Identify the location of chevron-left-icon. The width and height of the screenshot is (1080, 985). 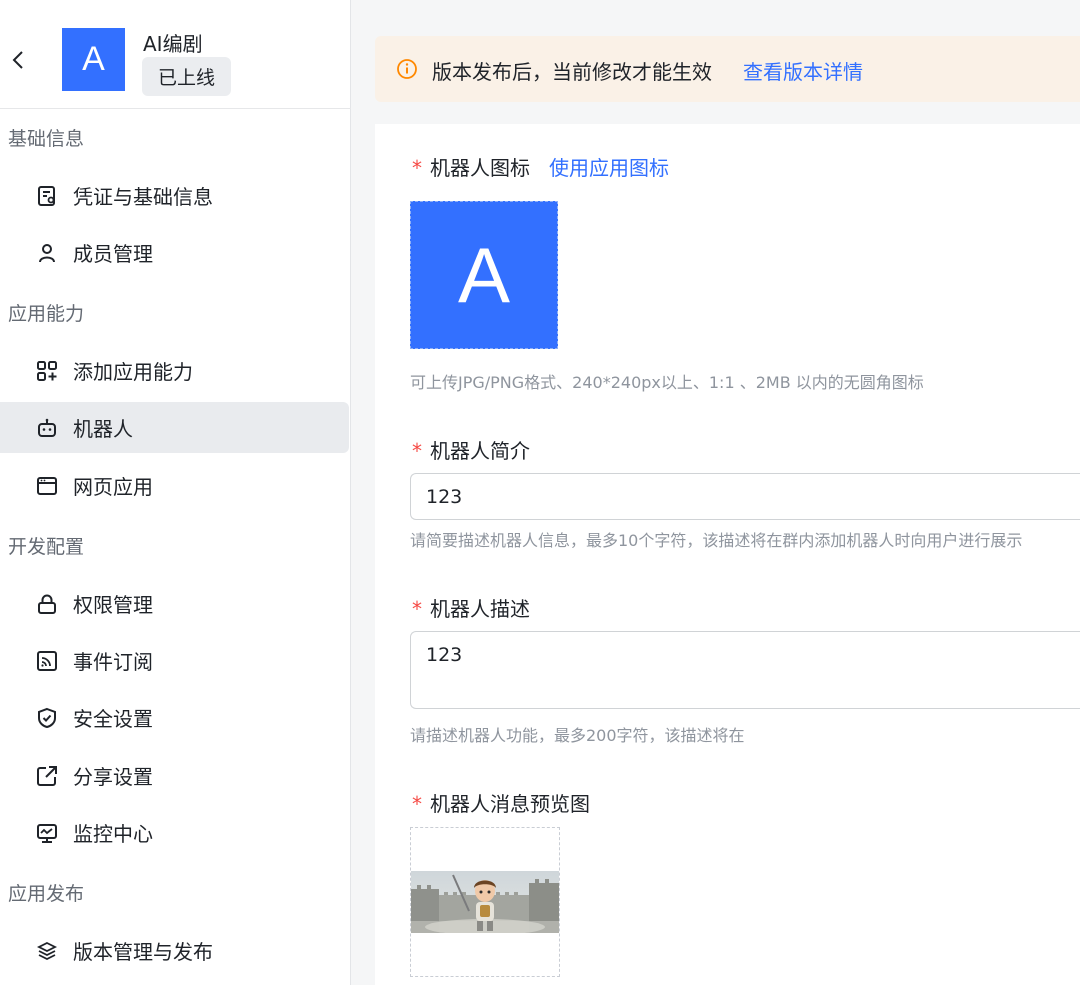
(17, 60).